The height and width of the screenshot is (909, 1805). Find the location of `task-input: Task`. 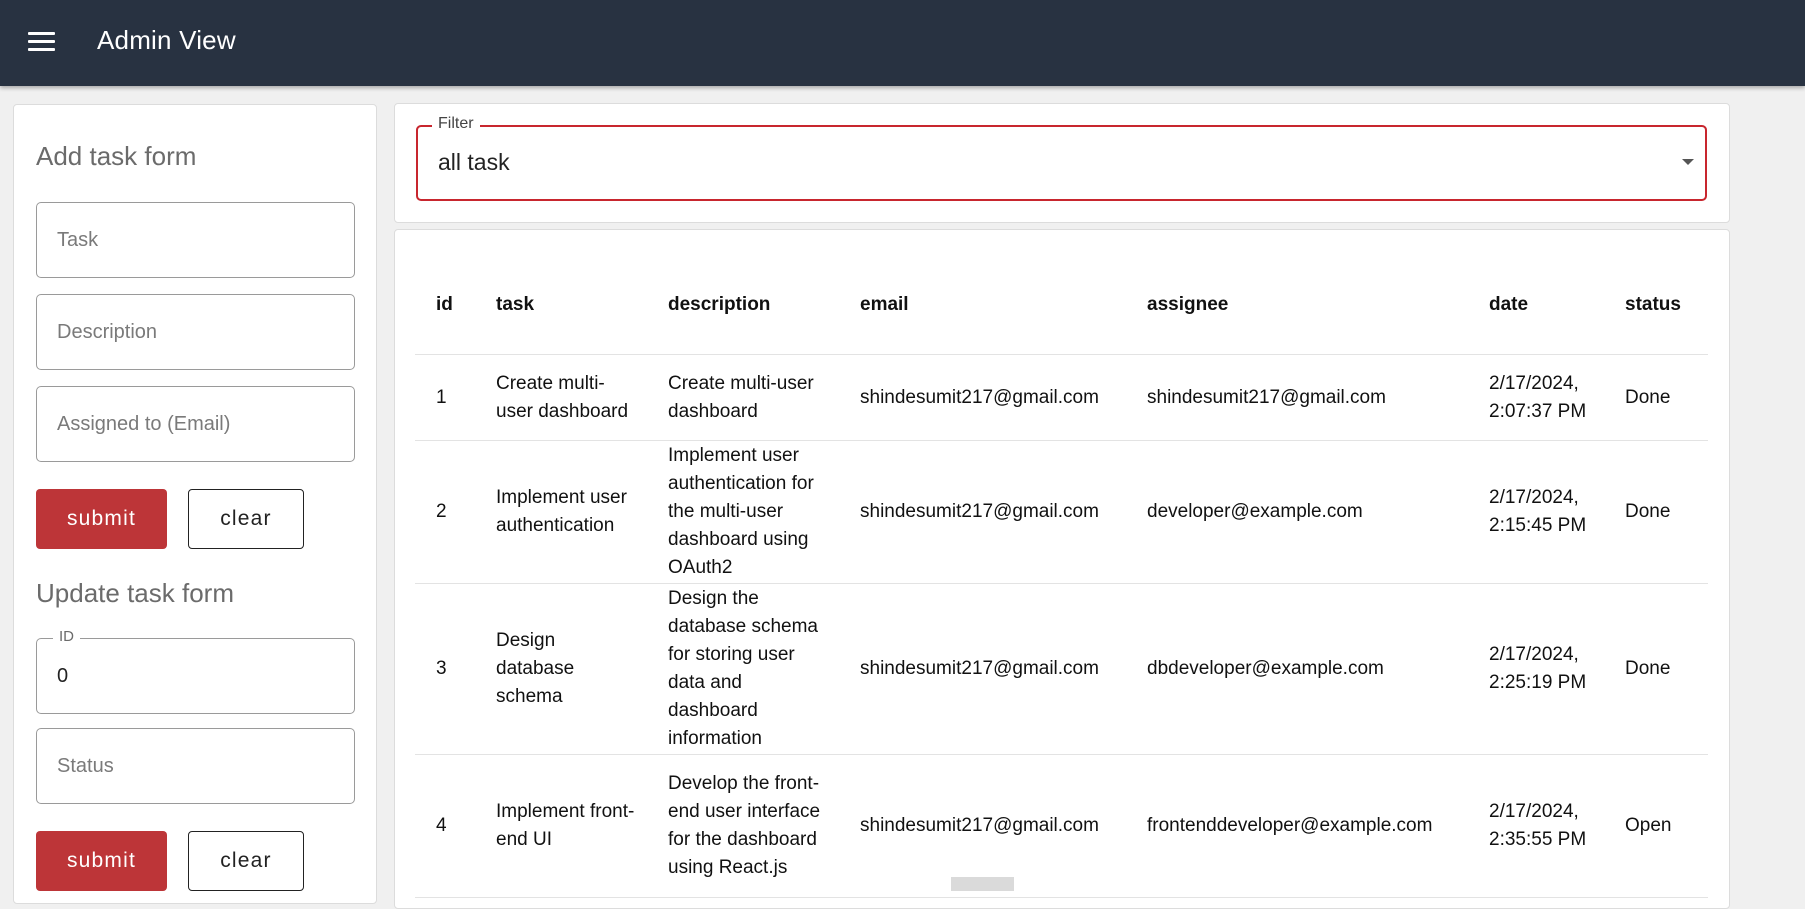

task-input: Task is located at coordinates (195, 240).